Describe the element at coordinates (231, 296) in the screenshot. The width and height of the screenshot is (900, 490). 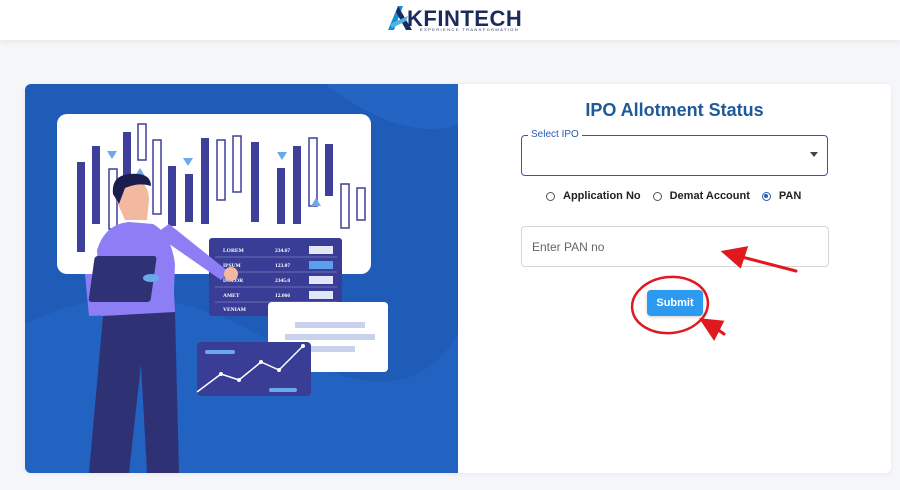
I see `svg-text: AMET` at that location.